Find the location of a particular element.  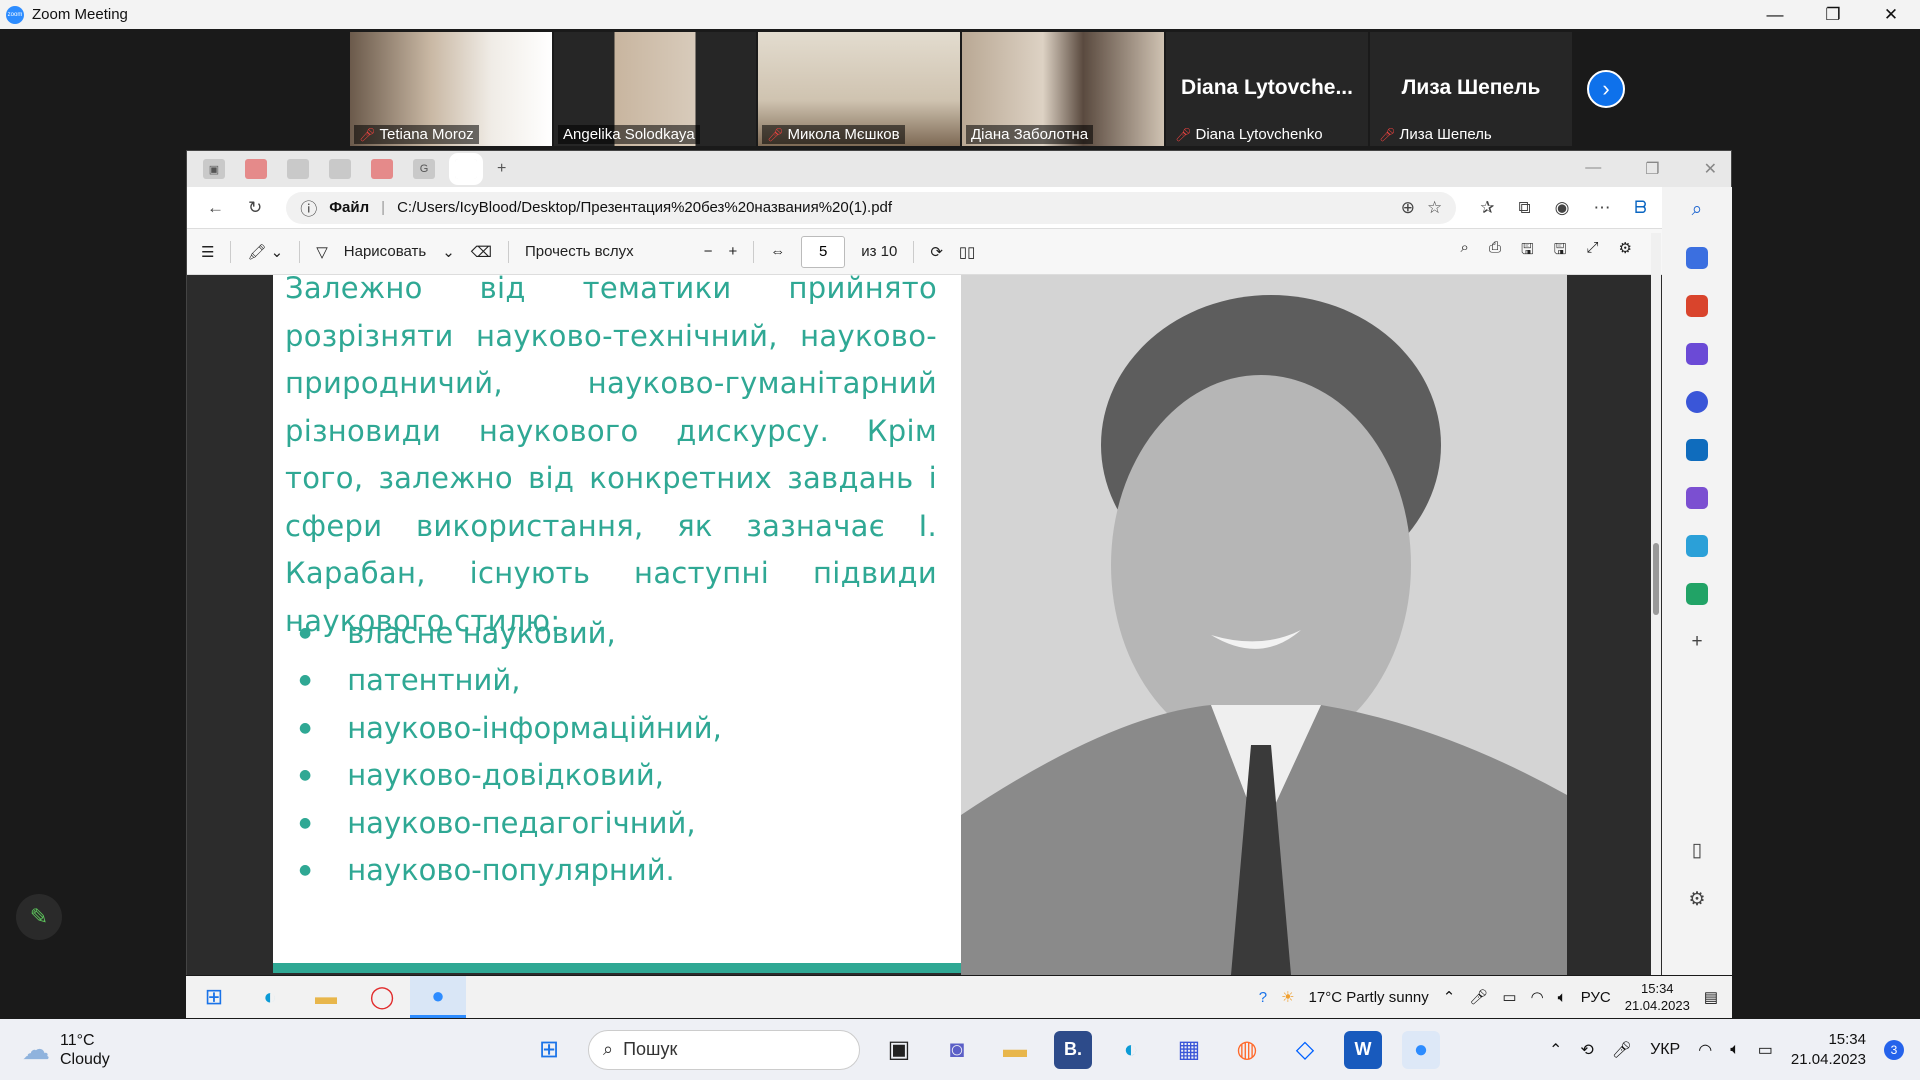

firefox-icon: ◍ is located at coordinates (1247, 1050).